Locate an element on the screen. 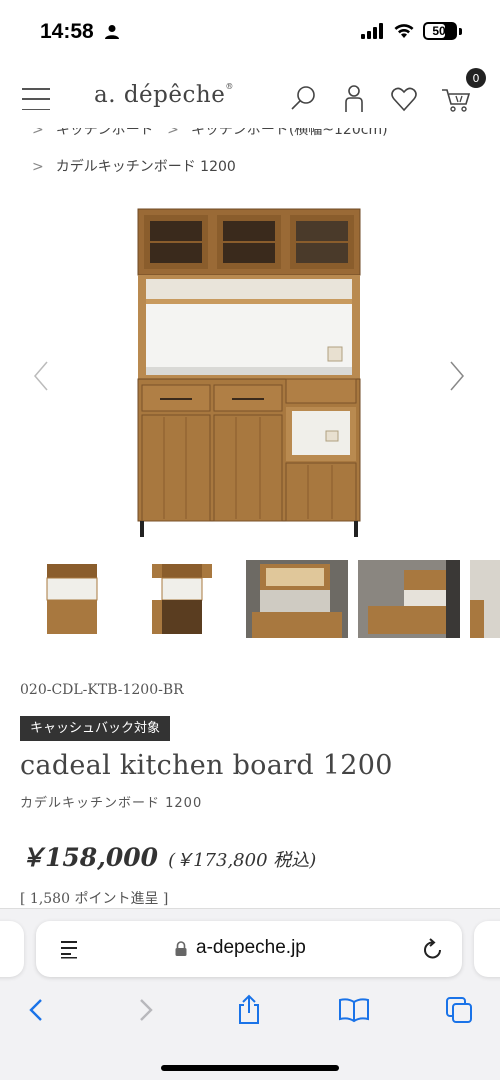 The height and width of the screenshot is (1080, 500). battery-level: 50 is located at coordinates (439, 31).